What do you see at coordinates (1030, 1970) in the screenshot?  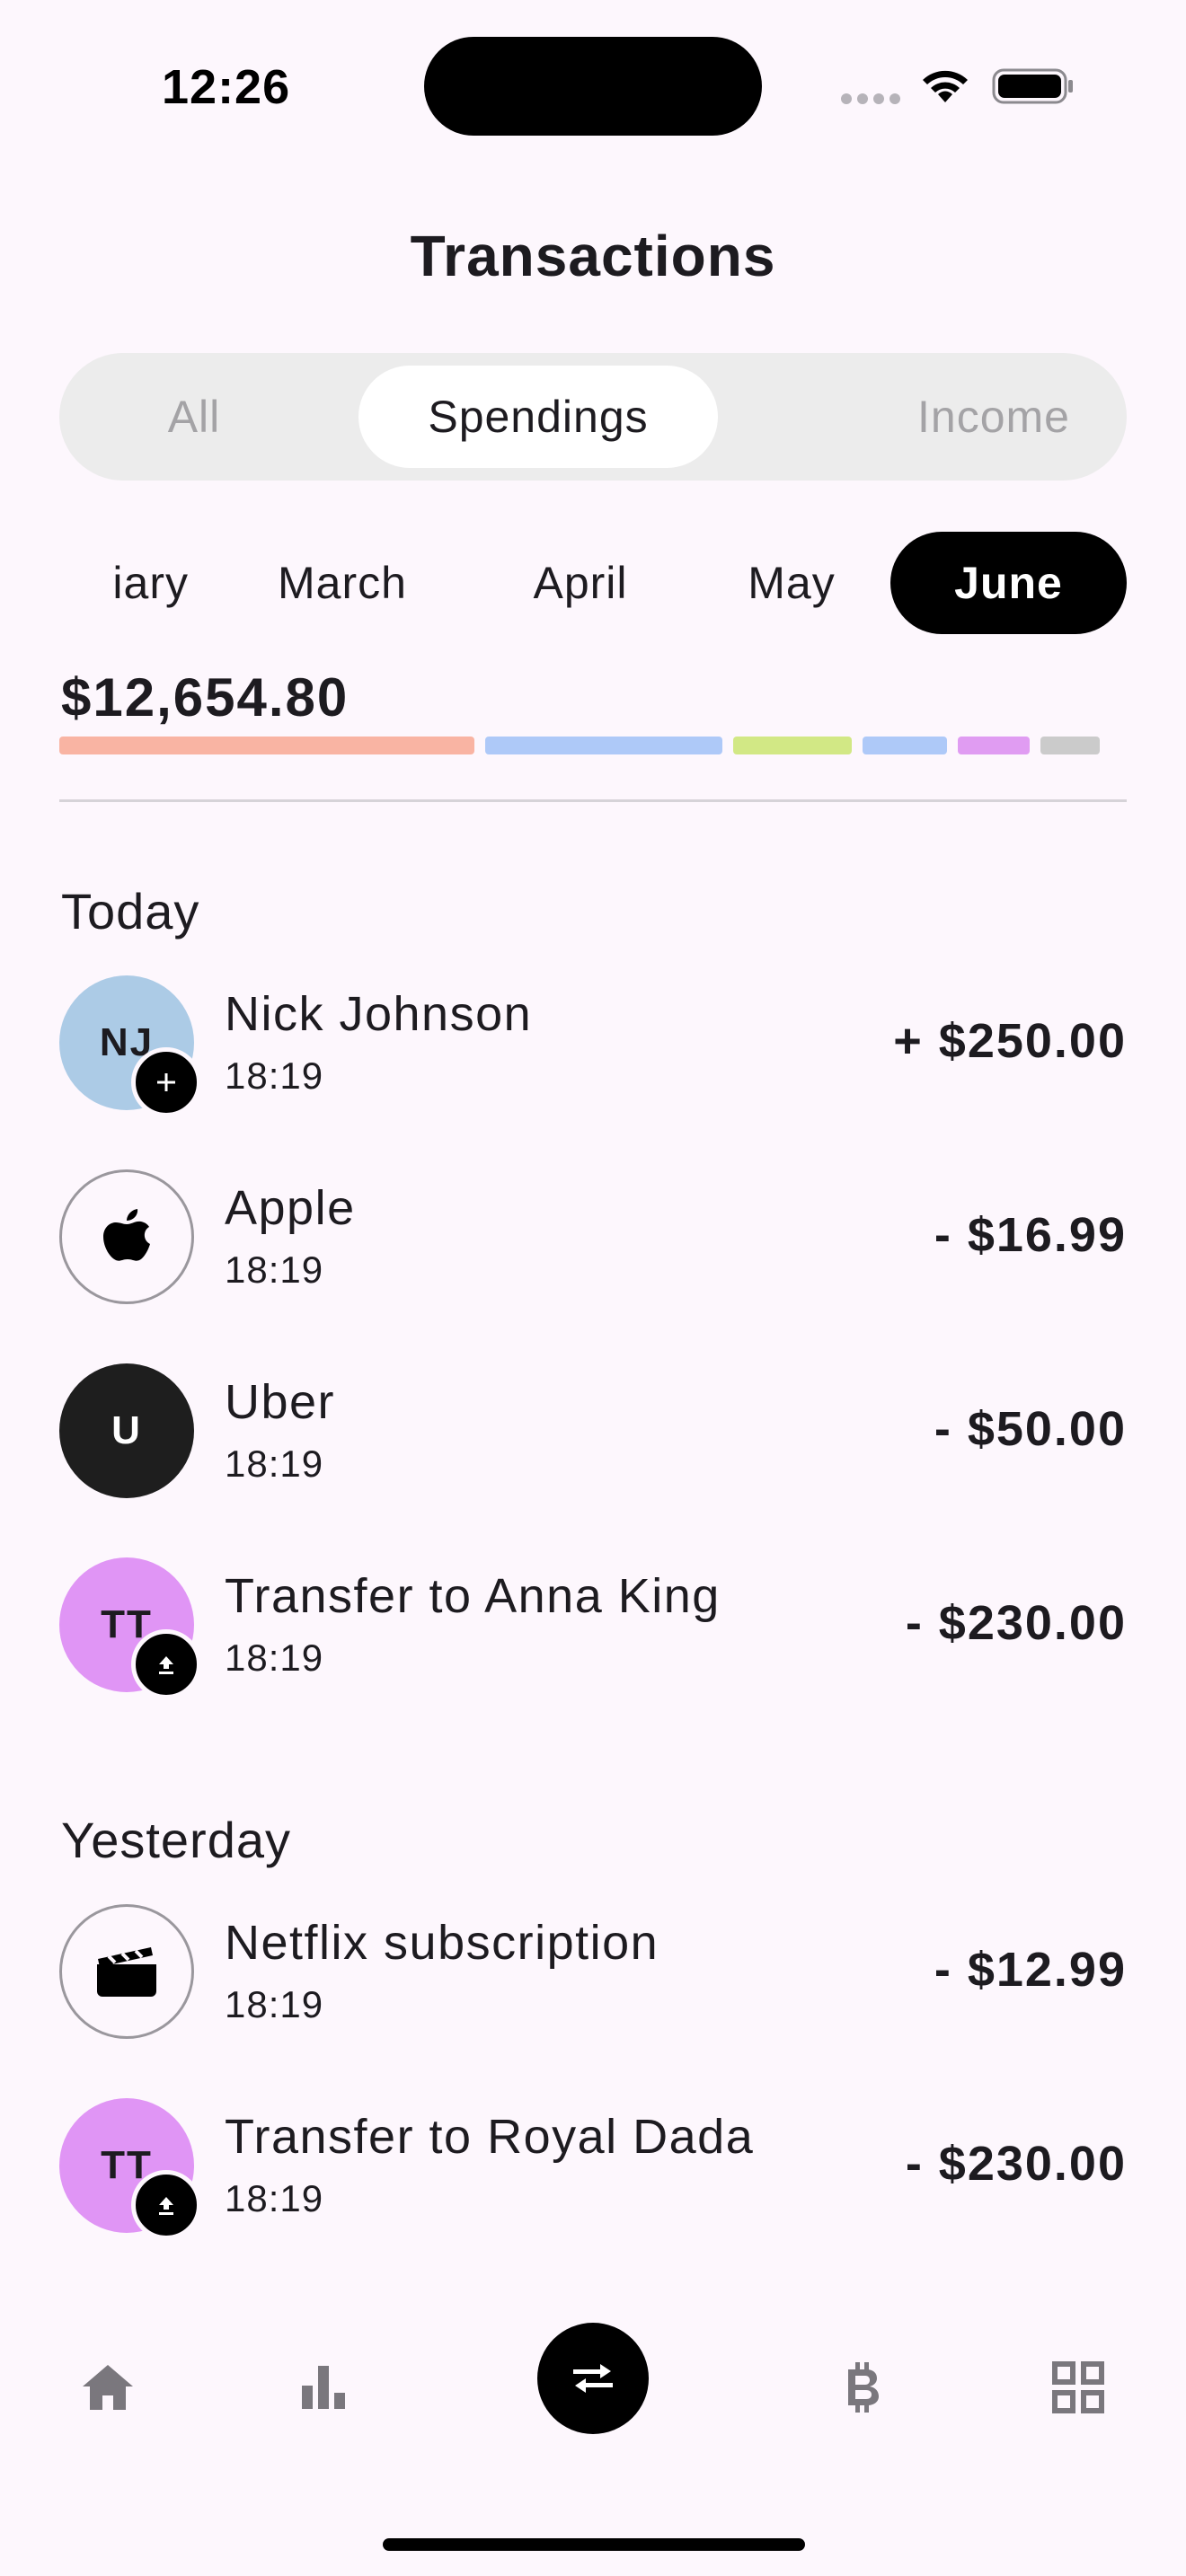 I see `transaction-amount: - $12.99` at bounding box center [1030, 1970].